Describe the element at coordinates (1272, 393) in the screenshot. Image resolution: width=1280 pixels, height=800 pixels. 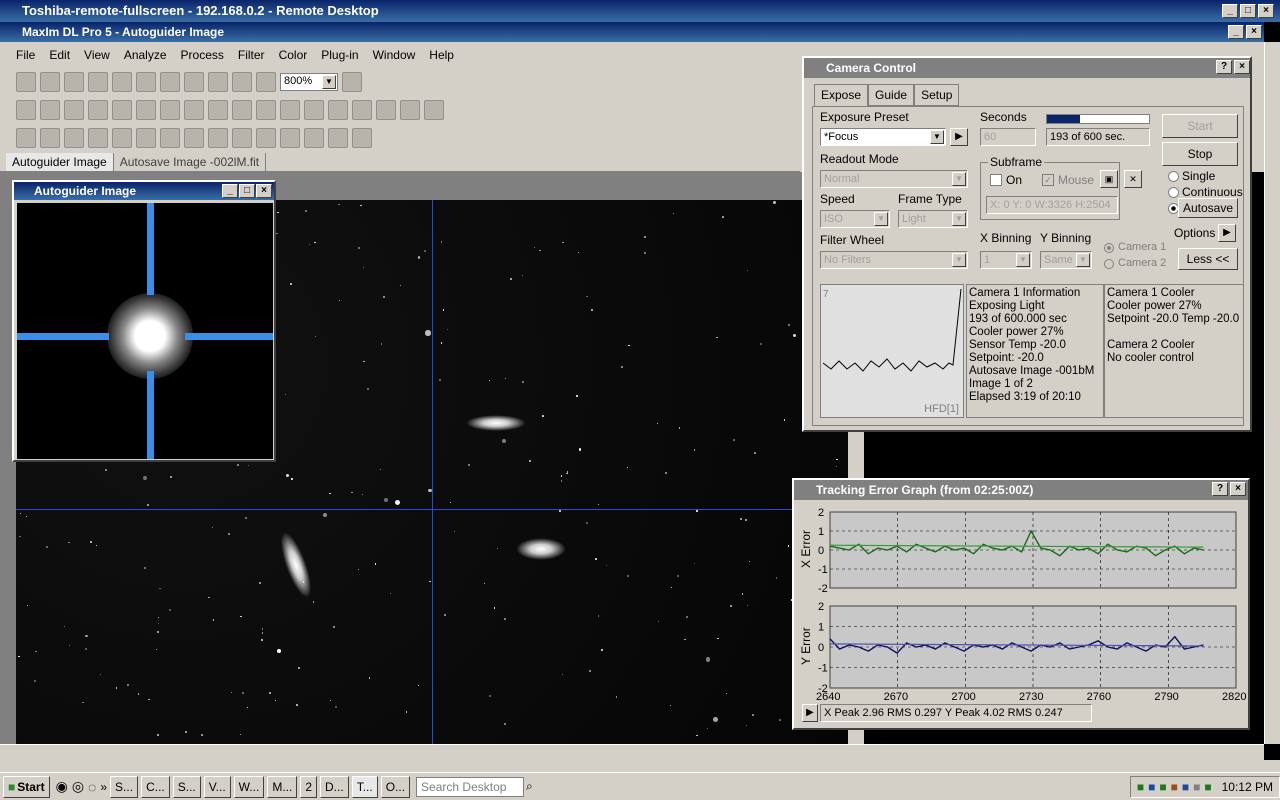
I see `vertical-scrollbar` at that location.